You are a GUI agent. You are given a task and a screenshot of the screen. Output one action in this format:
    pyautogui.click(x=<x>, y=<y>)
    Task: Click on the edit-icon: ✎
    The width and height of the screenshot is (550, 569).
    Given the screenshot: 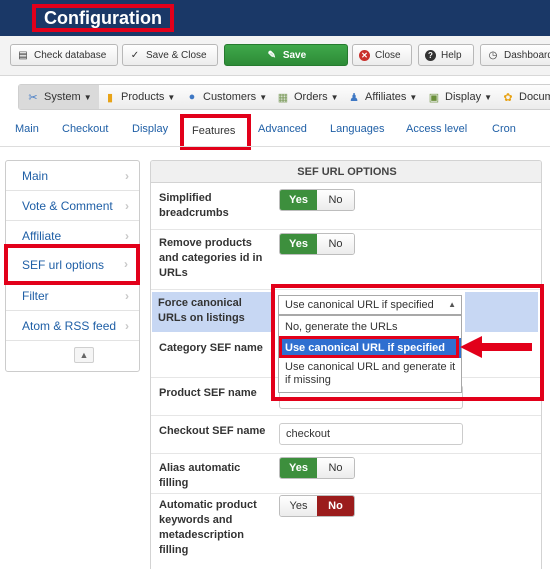 What is the action you would take?
    pyautogui.click(x=271, y=55)
    